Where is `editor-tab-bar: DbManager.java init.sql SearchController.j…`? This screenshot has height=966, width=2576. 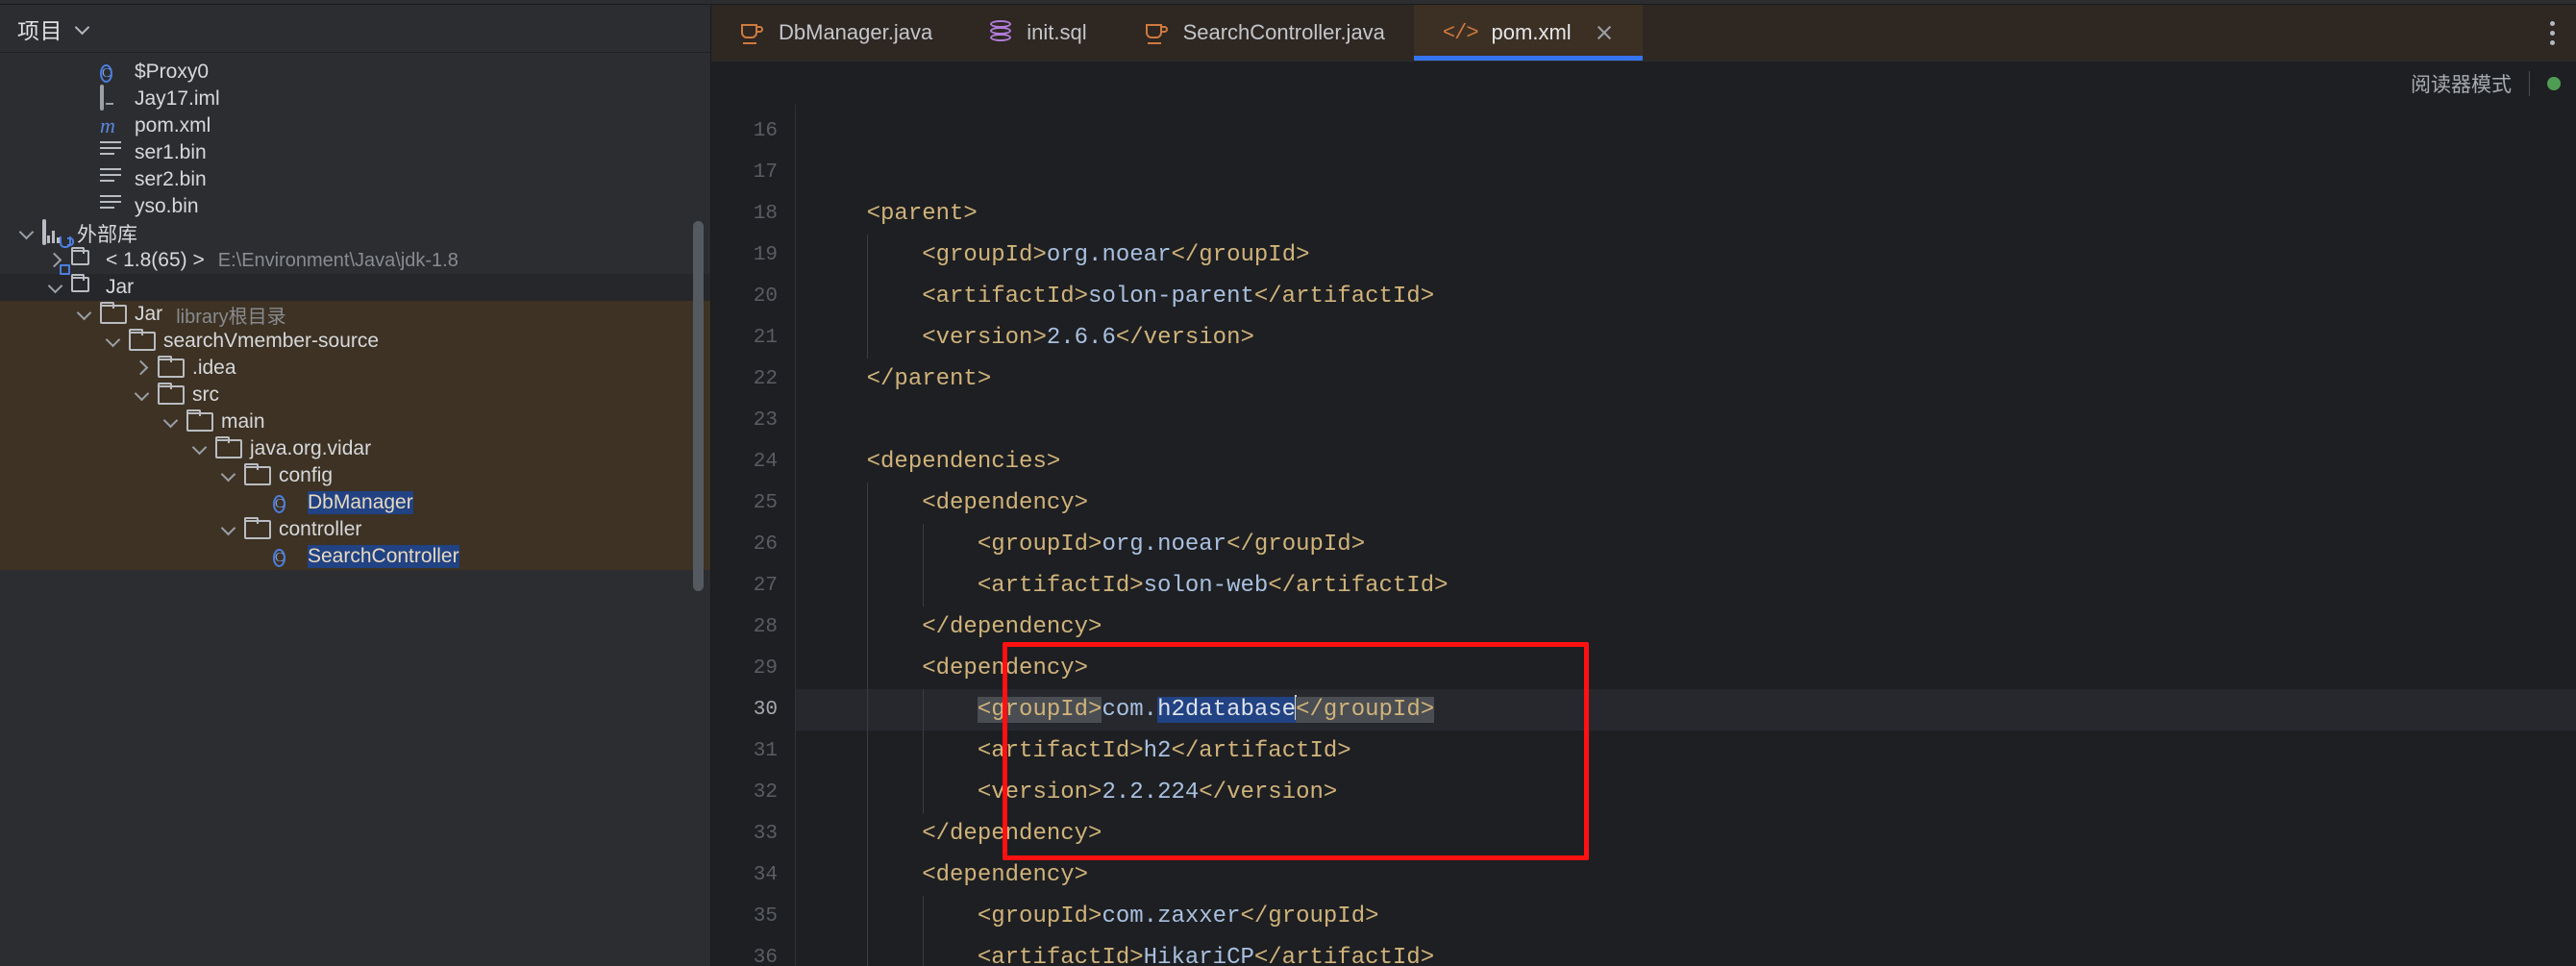 editor-tab-bar: DbManager.java init.sql SearchController.j… is located at coordinates (1644, 33).